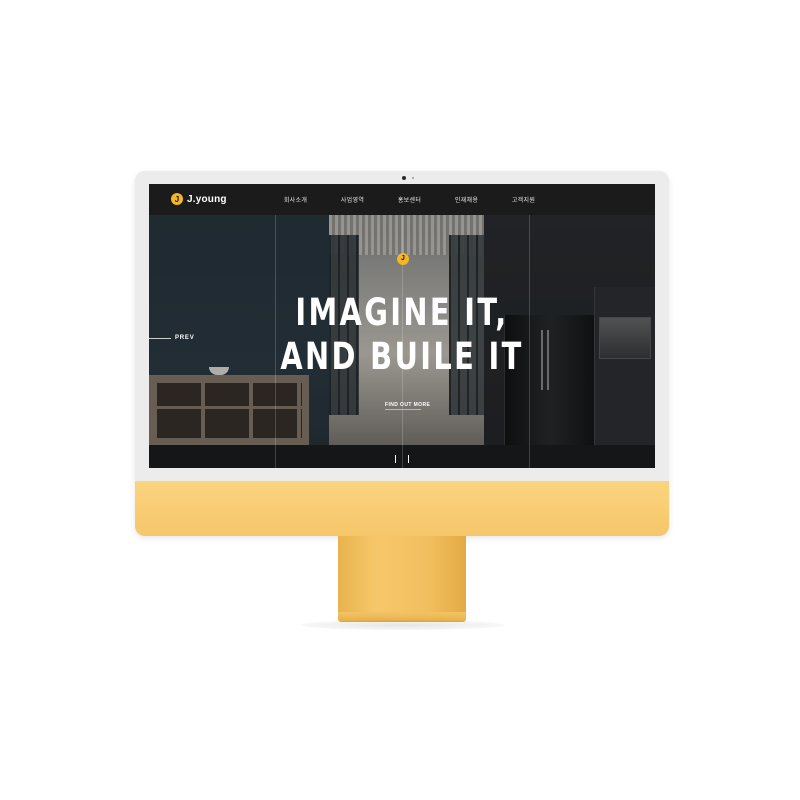 This screenshot has height=800, width=800. Describe the element at coordinates (402, 312) in the screenshot. I see `hero-headline-line1: IMAGINE IT,` at that location.